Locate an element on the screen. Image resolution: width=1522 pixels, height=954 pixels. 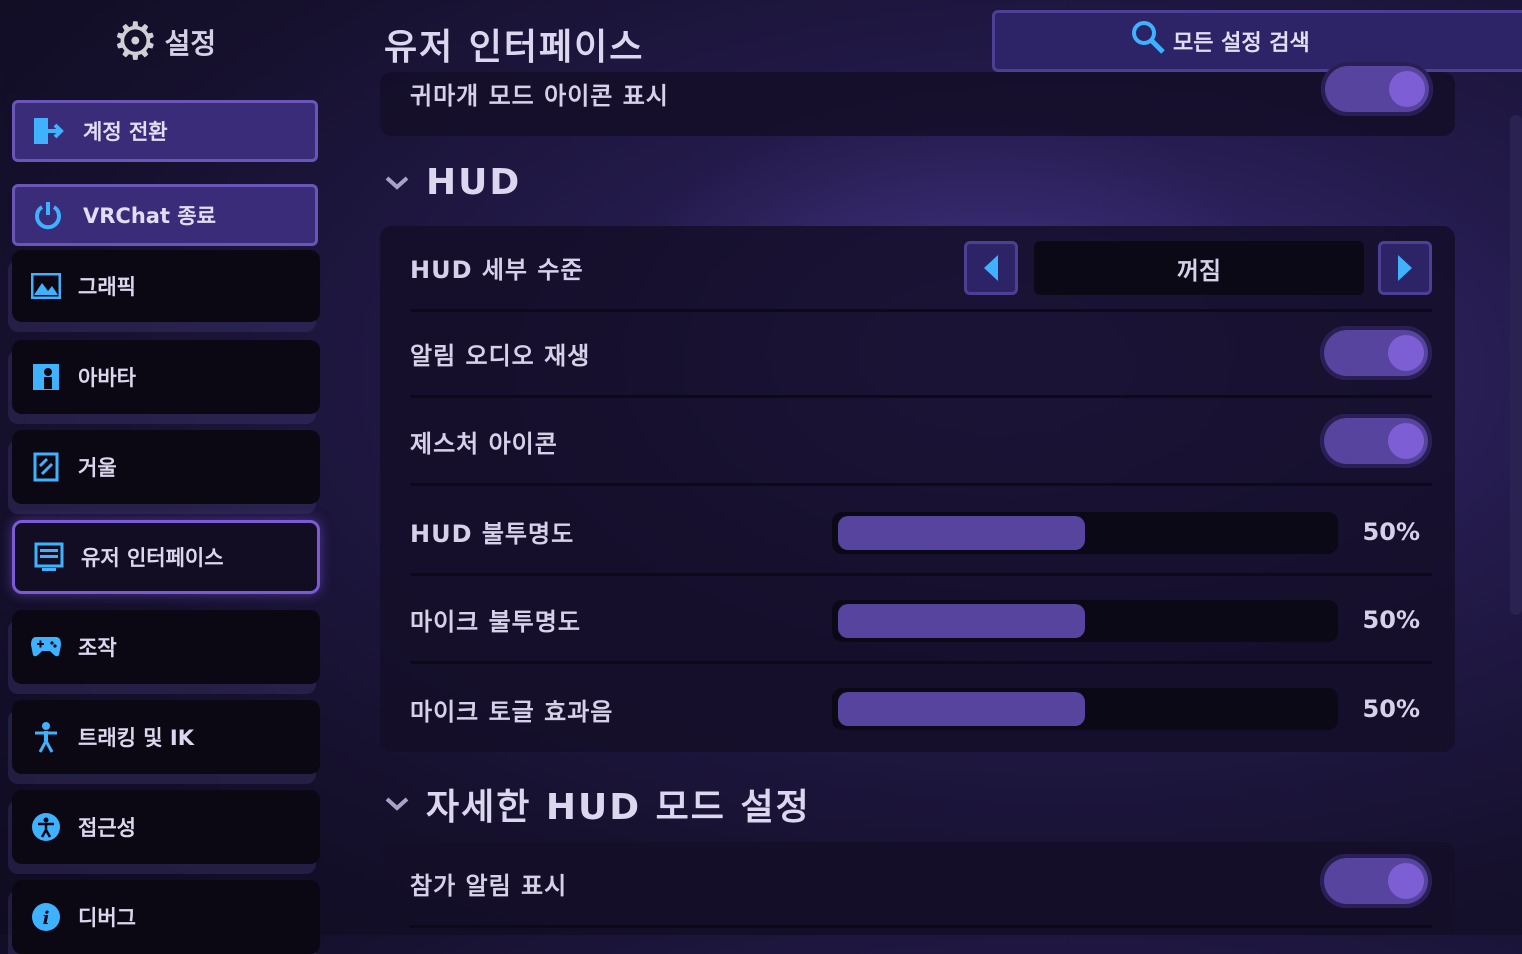
hud-section-header: HUD is located at coordinates (452, 182).